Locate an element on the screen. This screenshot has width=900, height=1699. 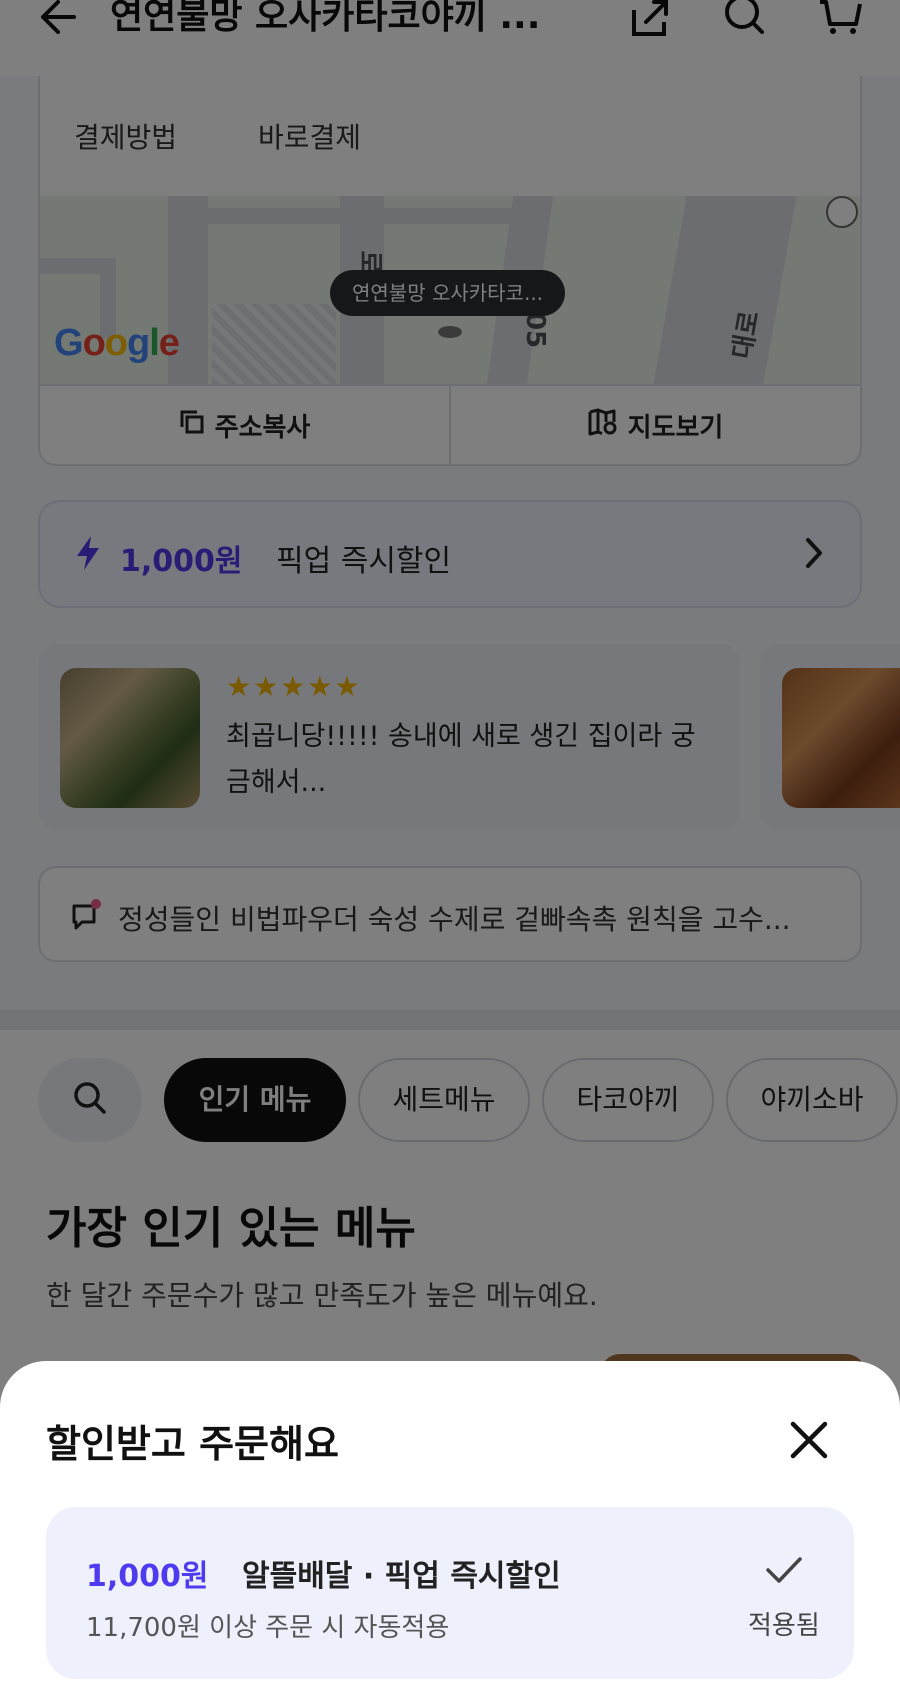
check-icon is located at coordinates (784, 1570).